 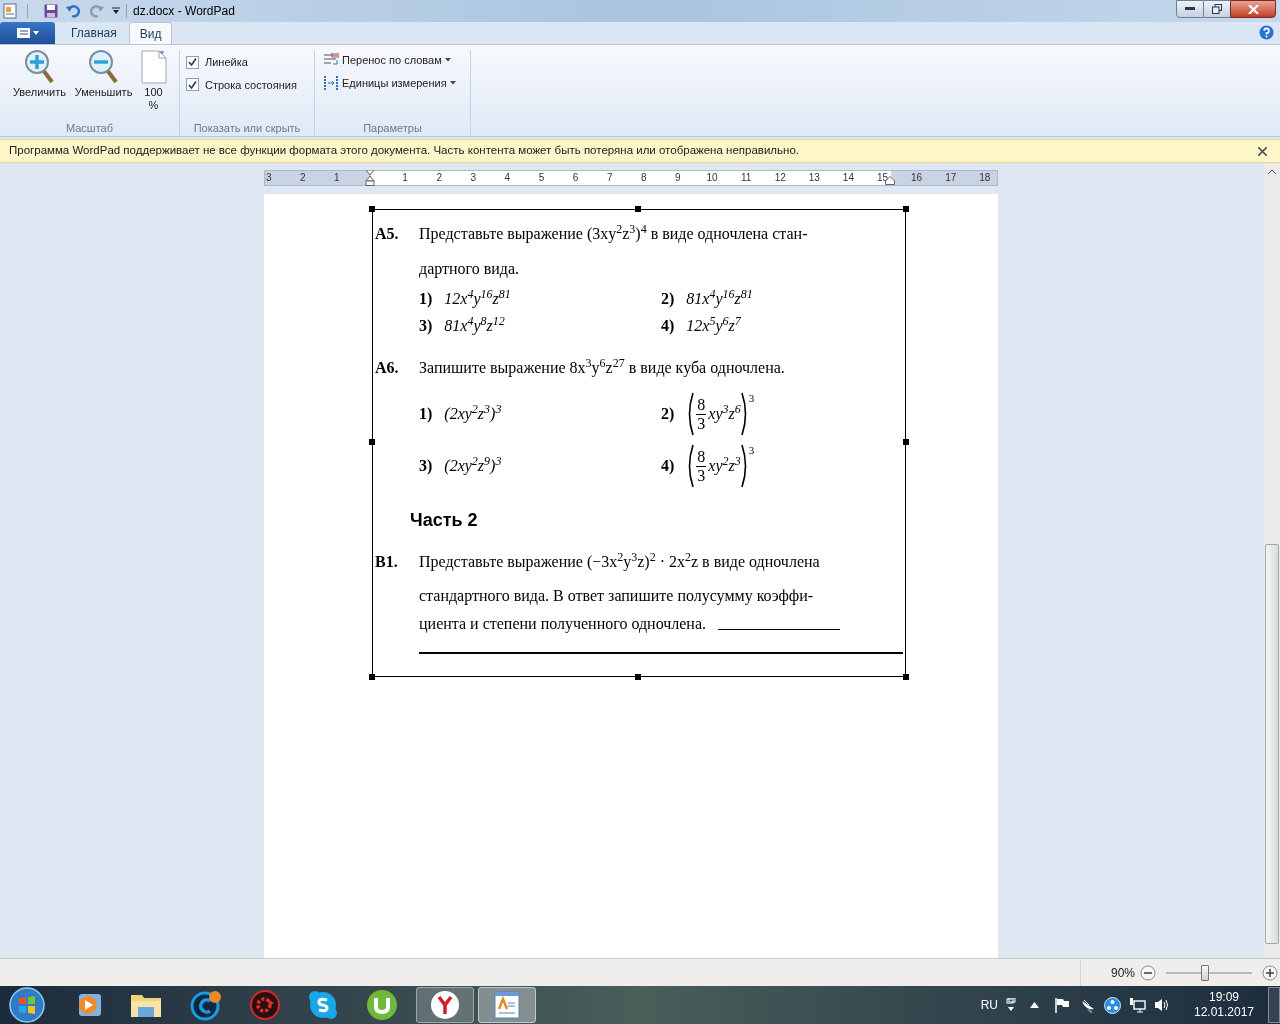 What do you see at coordinates (1272, 744) in the screenshot?
I see `scroll-thumb` at bounding box center [1272, 744].